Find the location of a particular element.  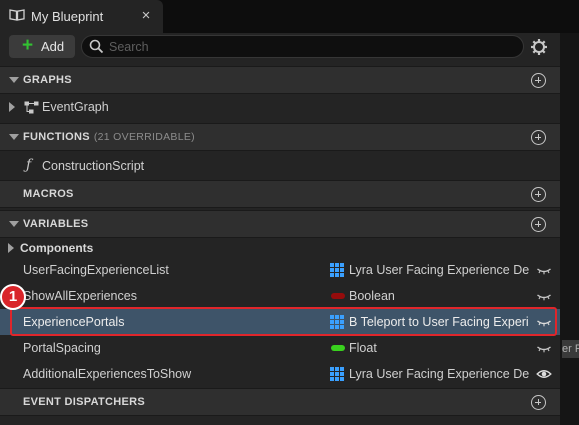

search-input is located at coordinates (309, 46).